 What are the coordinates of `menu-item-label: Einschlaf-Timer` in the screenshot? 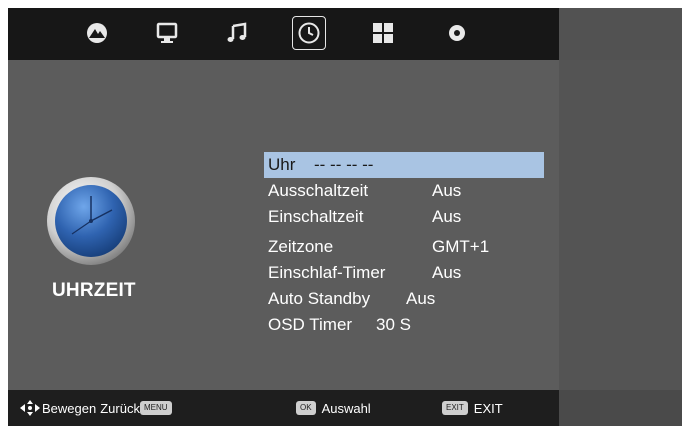 It's located at (327, 272).